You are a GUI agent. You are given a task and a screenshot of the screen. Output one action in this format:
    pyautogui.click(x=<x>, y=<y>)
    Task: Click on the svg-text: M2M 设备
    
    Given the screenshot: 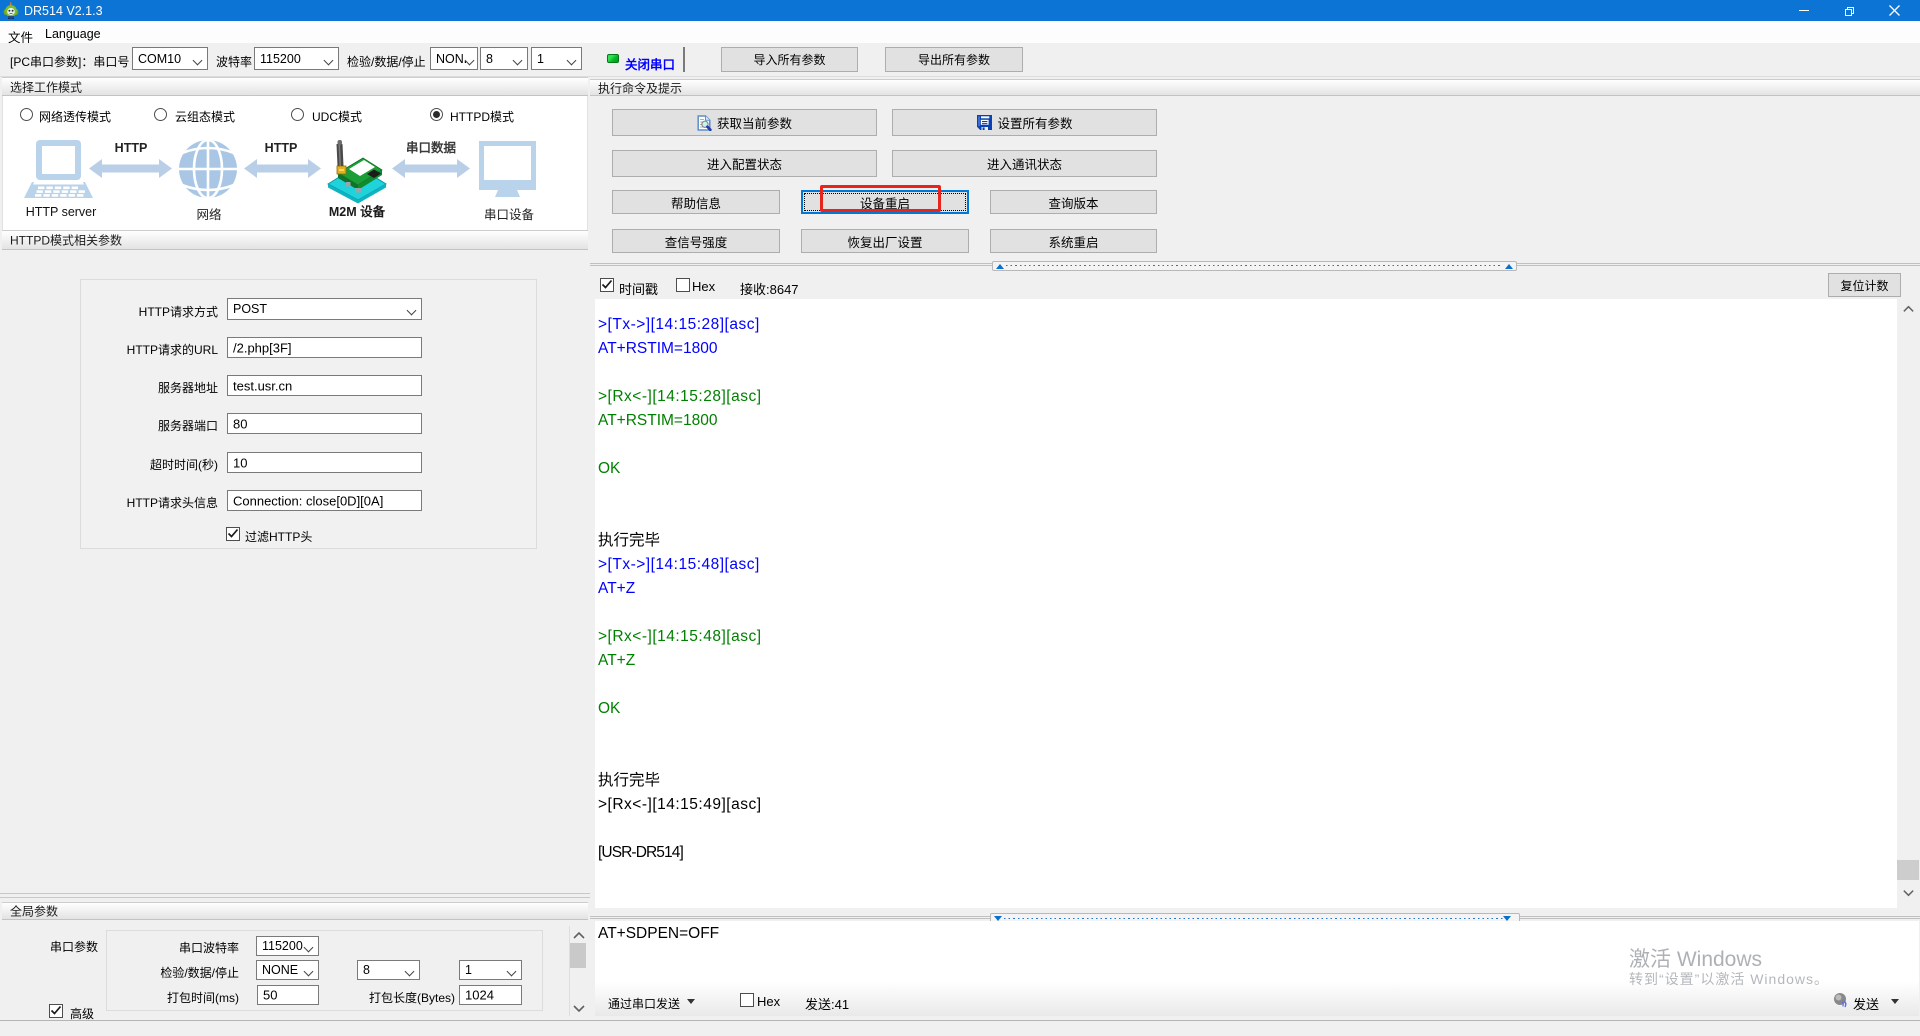 What is the action you would take?
    pyautogui.click(x=357, y=211)
    